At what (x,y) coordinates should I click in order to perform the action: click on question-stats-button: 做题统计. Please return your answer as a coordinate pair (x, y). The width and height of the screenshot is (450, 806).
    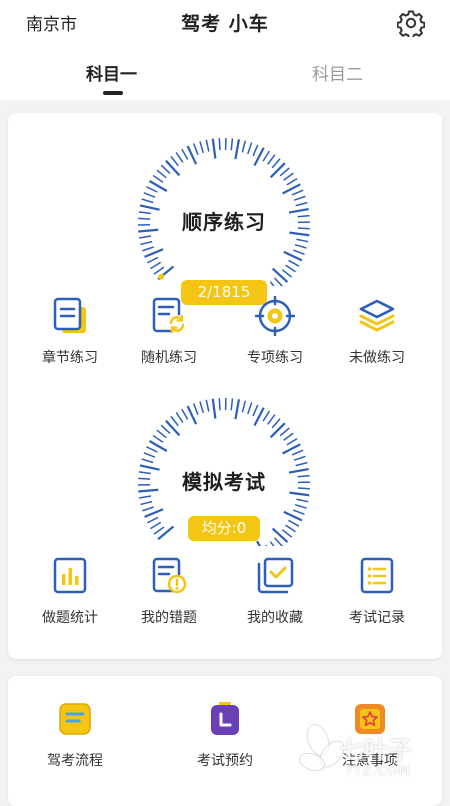
    Looking at the image, I should click on (70, 591).